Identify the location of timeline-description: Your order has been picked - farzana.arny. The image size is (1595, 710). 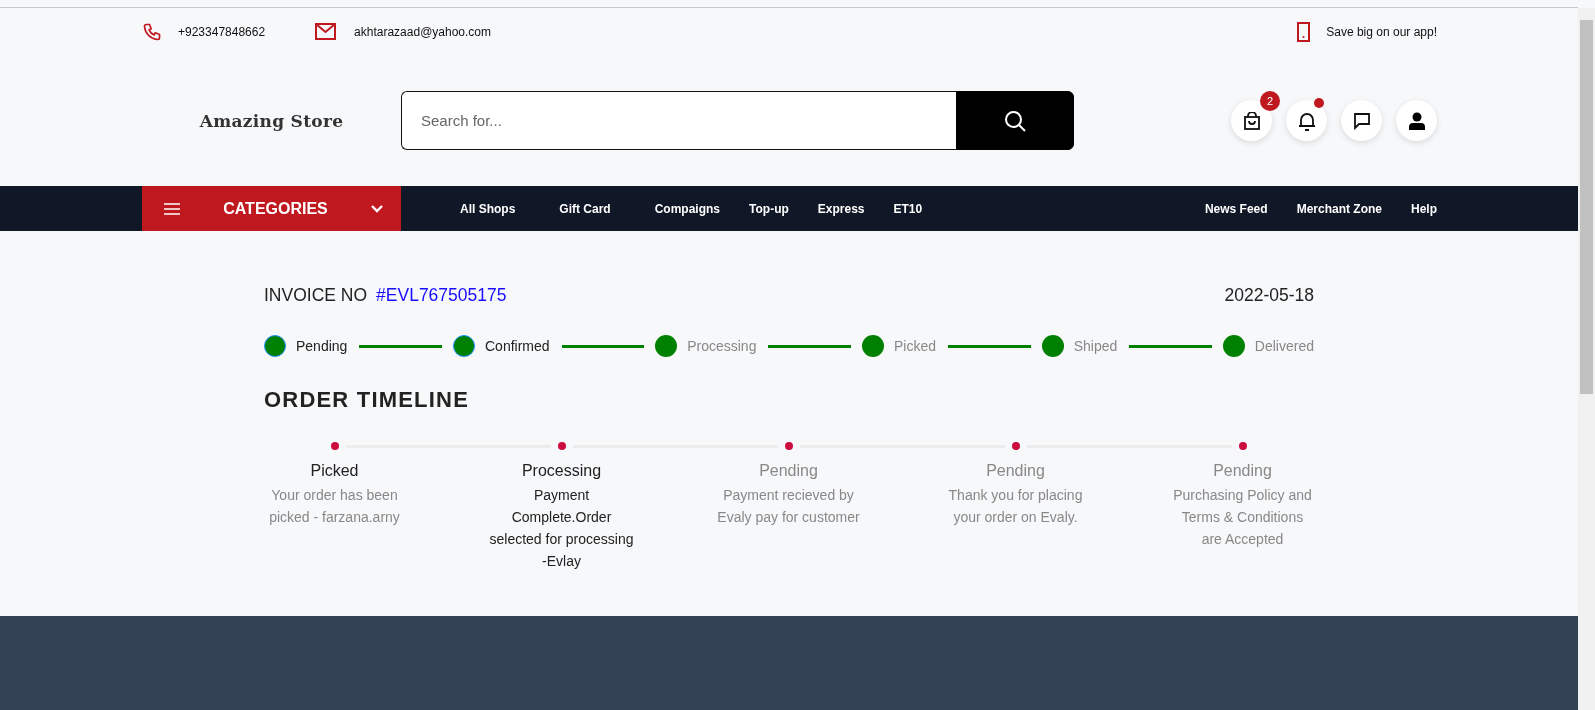
(334, 506).